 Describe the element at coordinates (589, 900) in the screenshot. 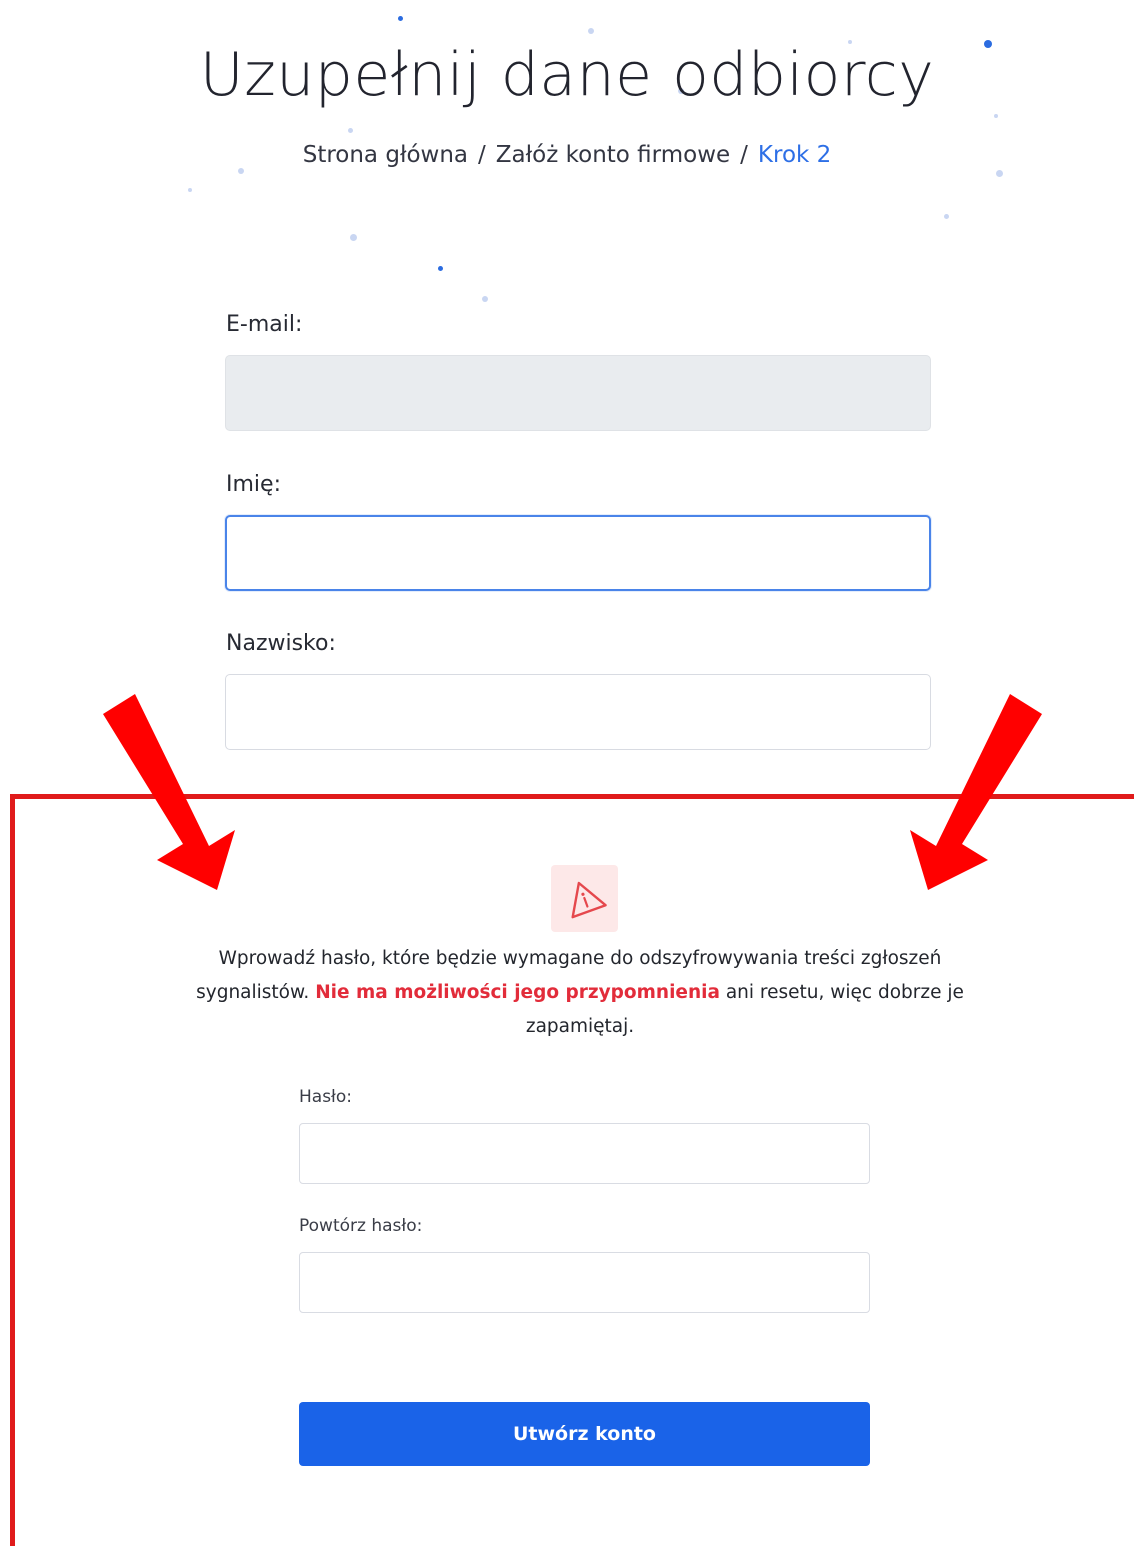

I see `warning-triangle-icon` at that location.